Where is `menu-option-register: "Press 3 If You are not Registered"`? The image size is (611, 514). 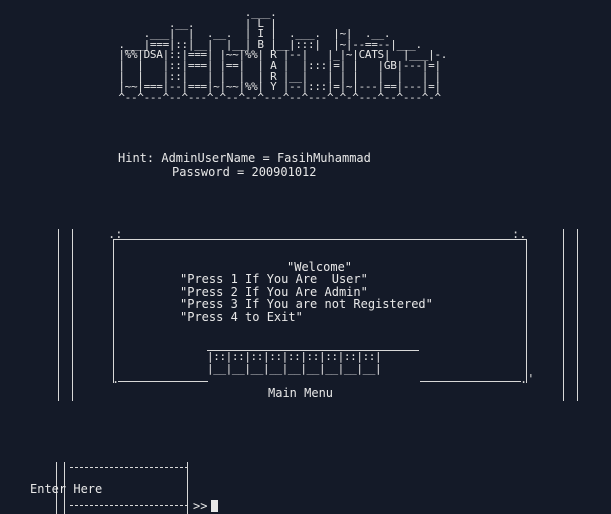
menu-option-register: "Press 3 If You are not Registered" is located at coordinates (306, 304).